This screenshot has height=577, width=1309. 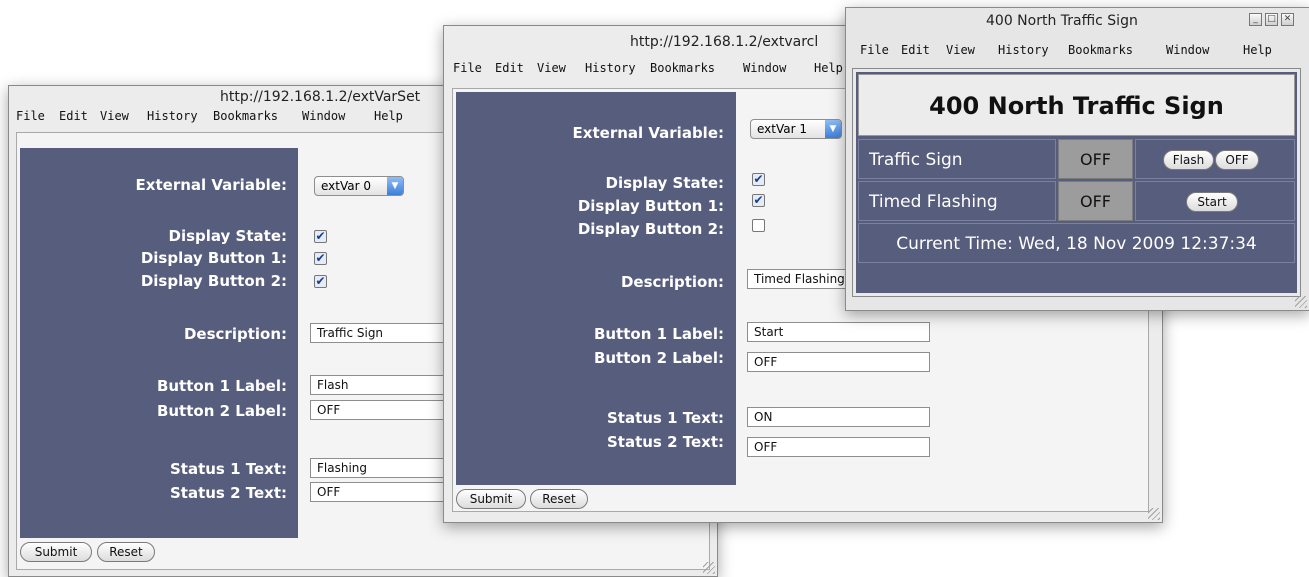 I want to click on external-variable-select: extVar 1 ▼, so click(x=796, y=129).